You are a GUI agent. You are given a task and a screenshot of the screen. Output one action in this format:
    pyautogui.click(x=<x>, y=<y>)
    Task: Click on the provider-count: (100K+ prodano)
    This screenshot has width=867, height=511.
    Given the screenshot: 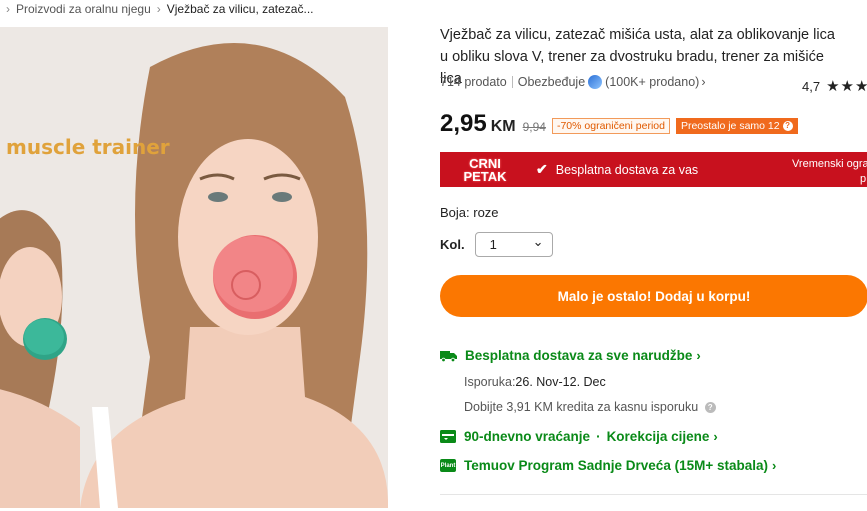 What is the action you would take?
    pyautogui.click(x=652, y=82)
    